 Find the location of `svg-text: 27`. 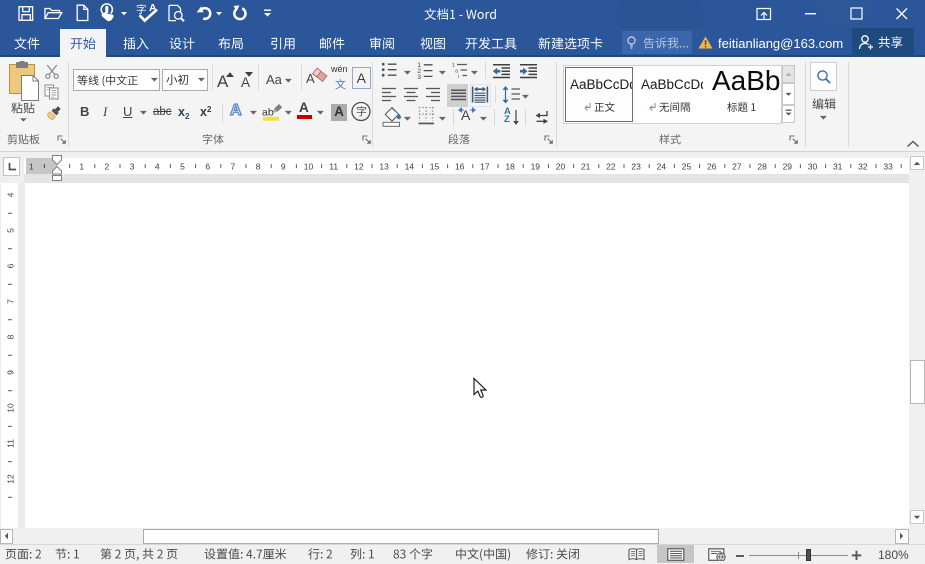

svg-text: 27 is located at coordinates (737, 167).